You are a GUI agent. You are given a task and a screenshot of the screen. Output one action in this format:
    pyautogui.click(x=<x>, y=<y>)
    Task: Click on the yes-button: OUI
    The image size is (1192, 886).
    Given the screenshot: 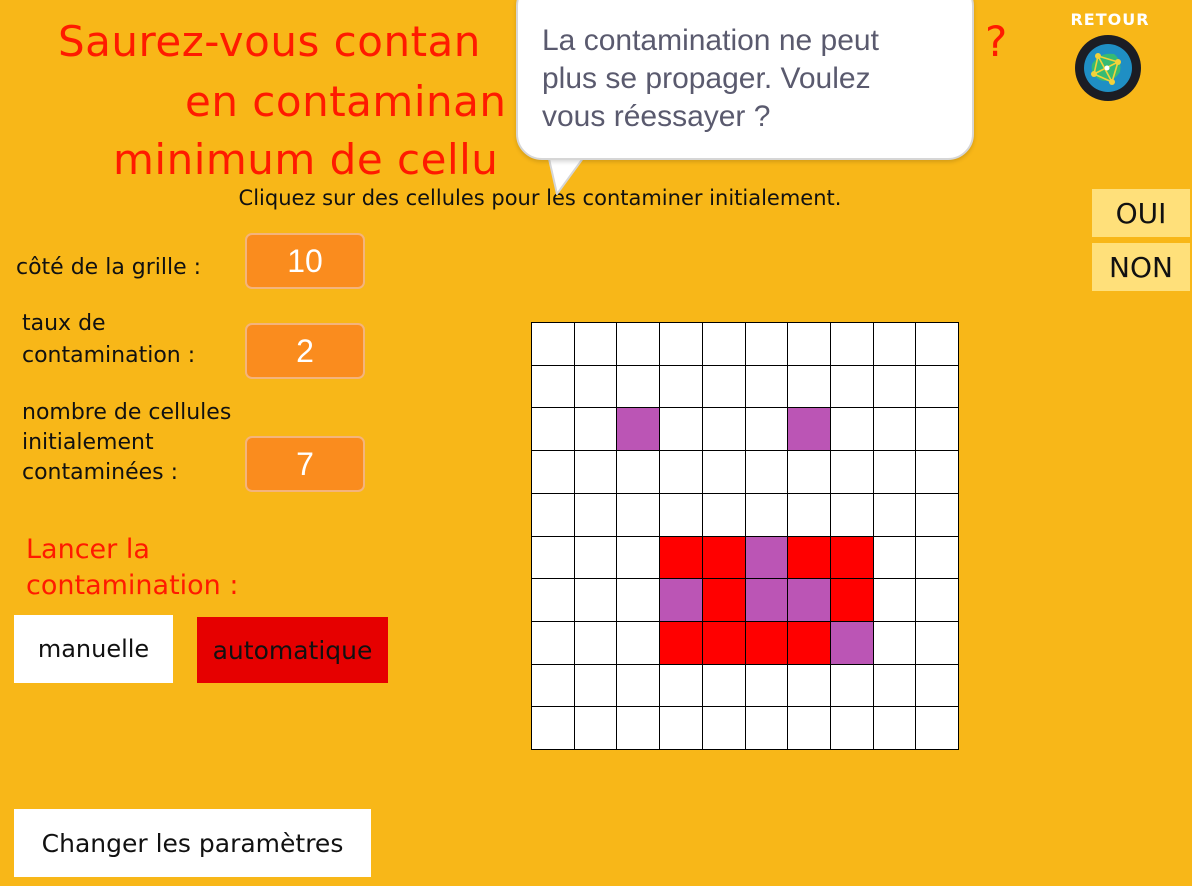 What is the action you would take?
    pyautogui.click(x=1141, y=213)
    